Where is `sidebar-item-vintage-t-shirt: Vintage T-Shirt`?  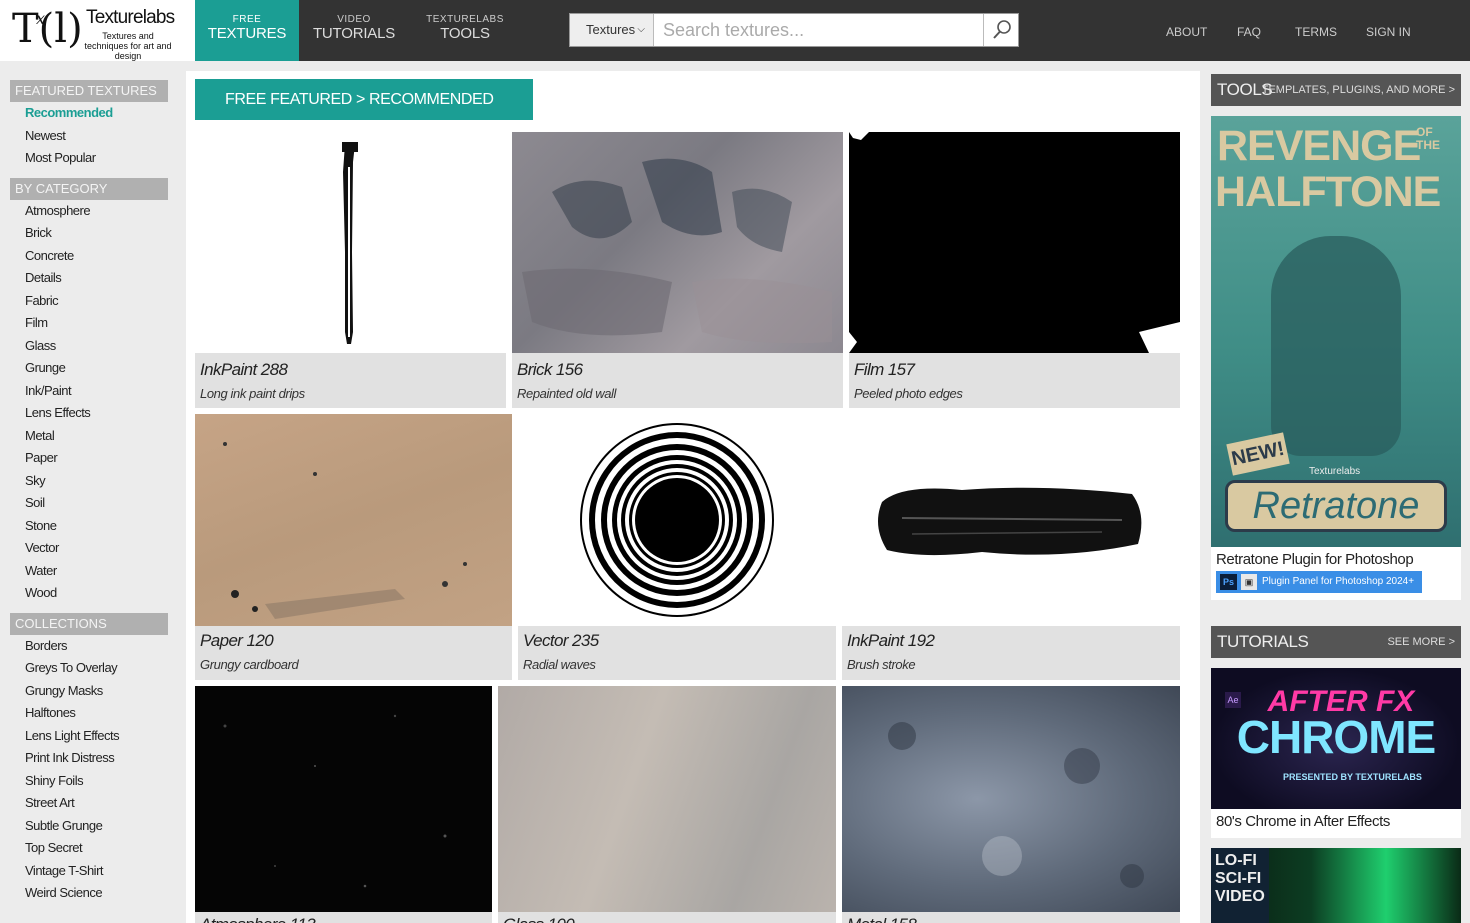 sidebar-item-vintage-t-shirt: Vintage T-Shirt is located at coordinates (89, 871).